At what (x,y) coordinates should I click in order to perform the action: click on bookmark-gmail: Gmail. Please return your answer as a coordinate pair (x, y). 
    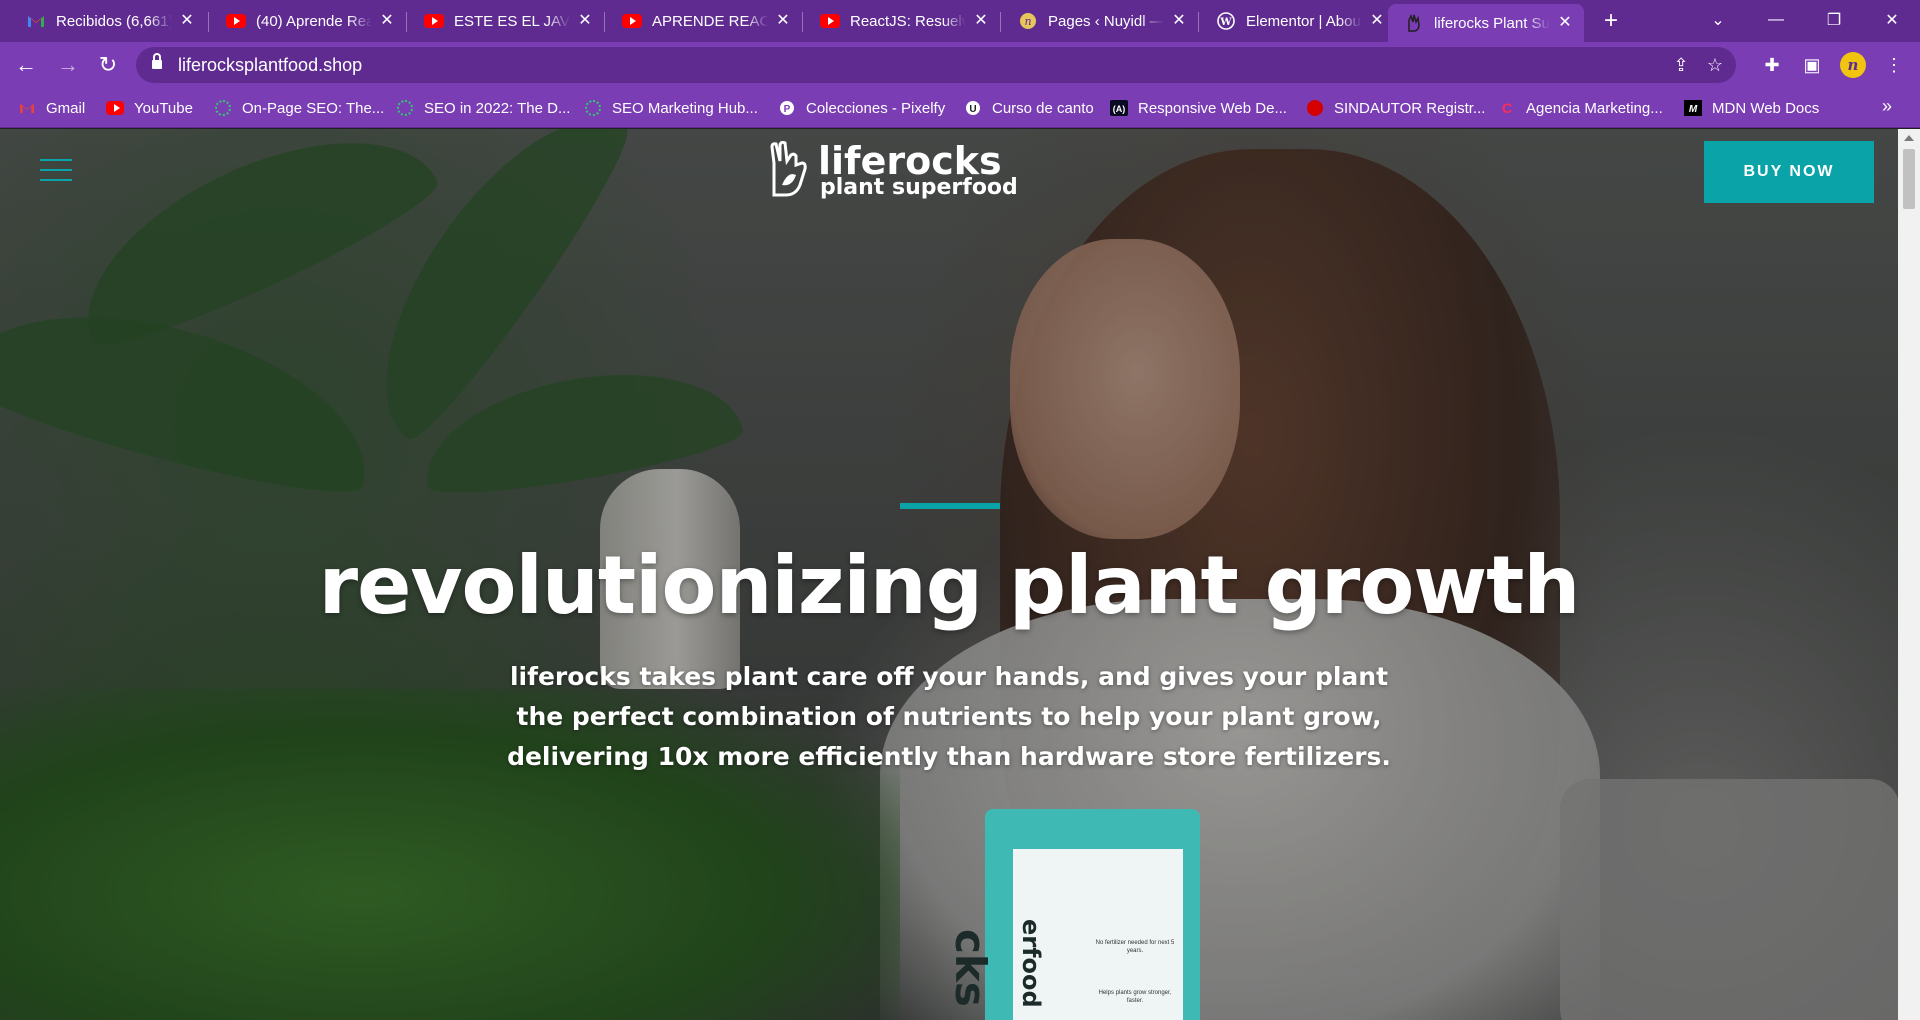
    Looking at the image, I should click on (51, 108).